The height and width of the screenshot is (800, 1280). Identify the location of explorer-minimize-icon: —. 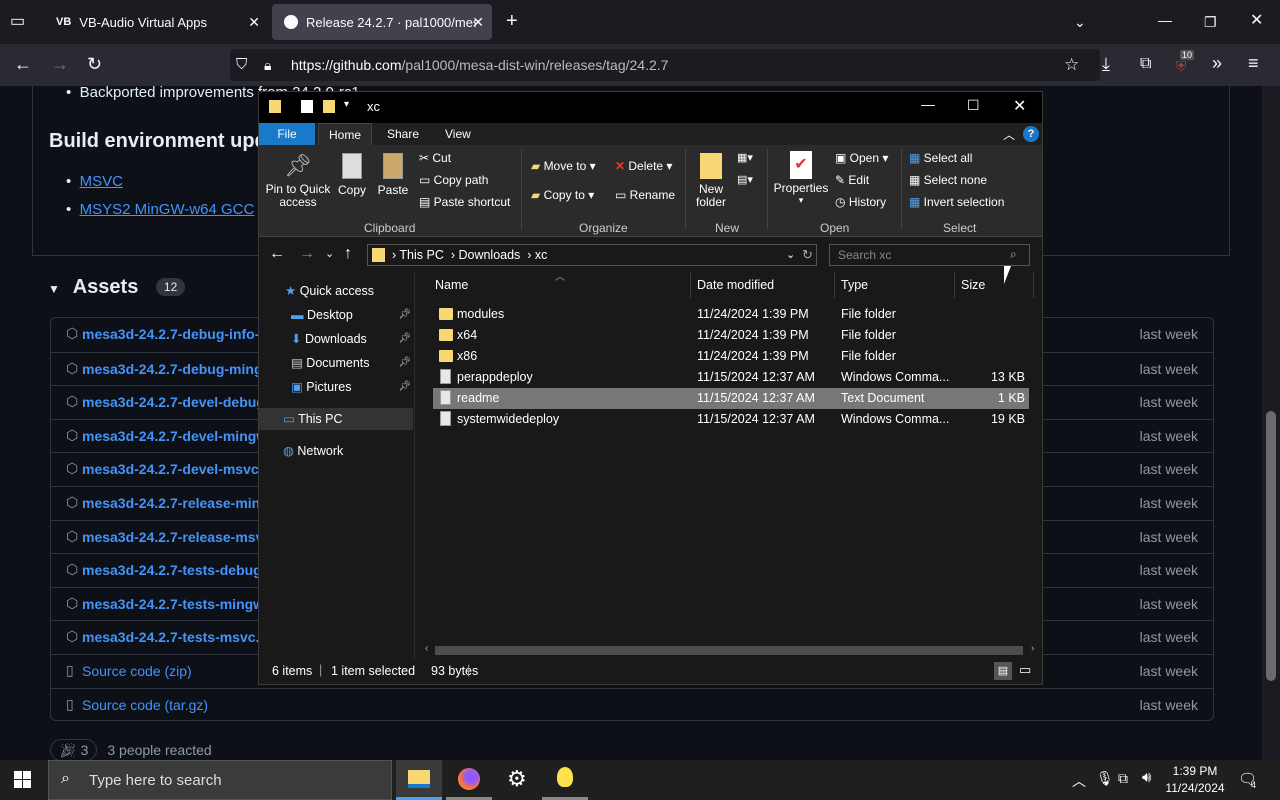
(928, 104).